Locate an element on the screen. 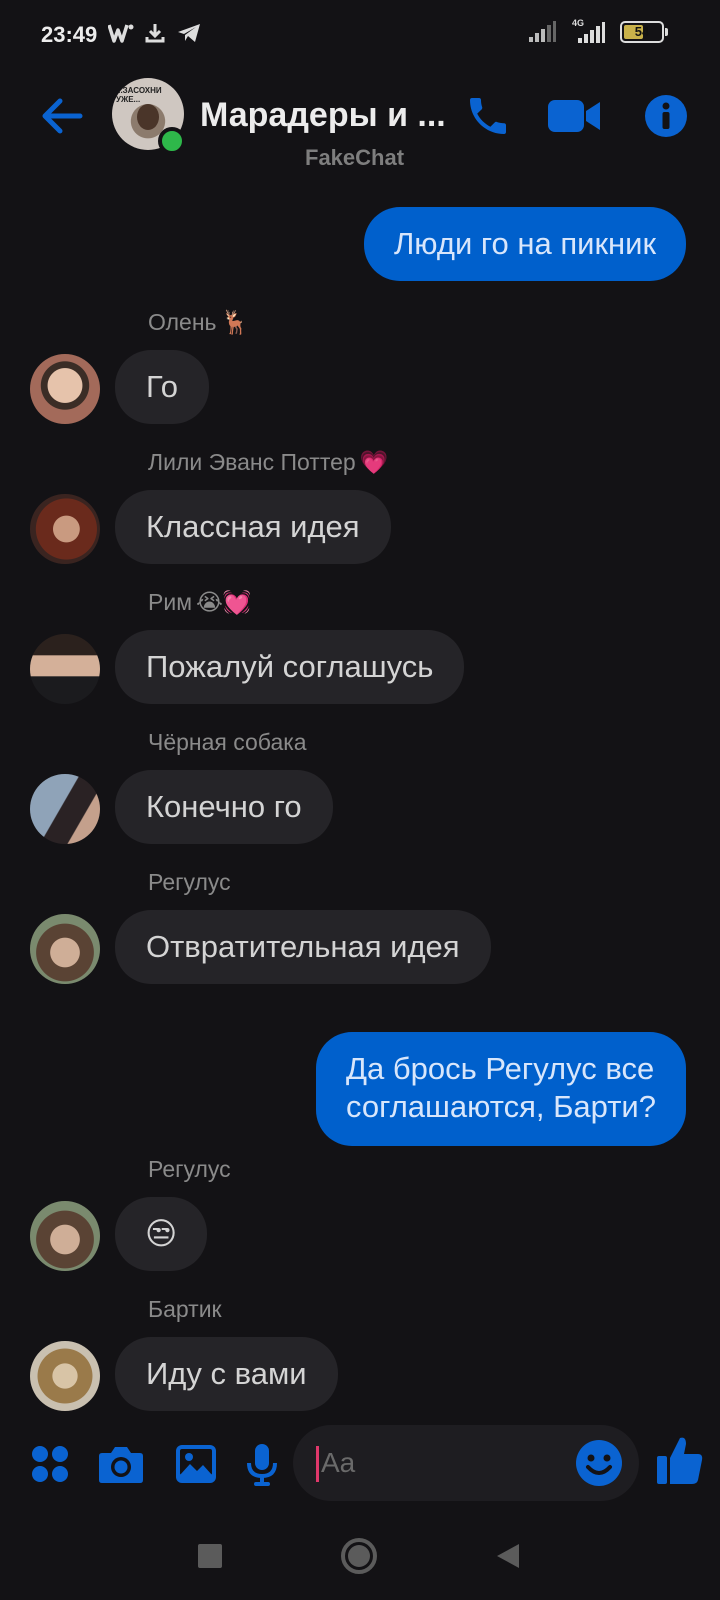 This screenshot has height=1600, width=720. status-time: 23:49 is located at coordinates (69, 34).